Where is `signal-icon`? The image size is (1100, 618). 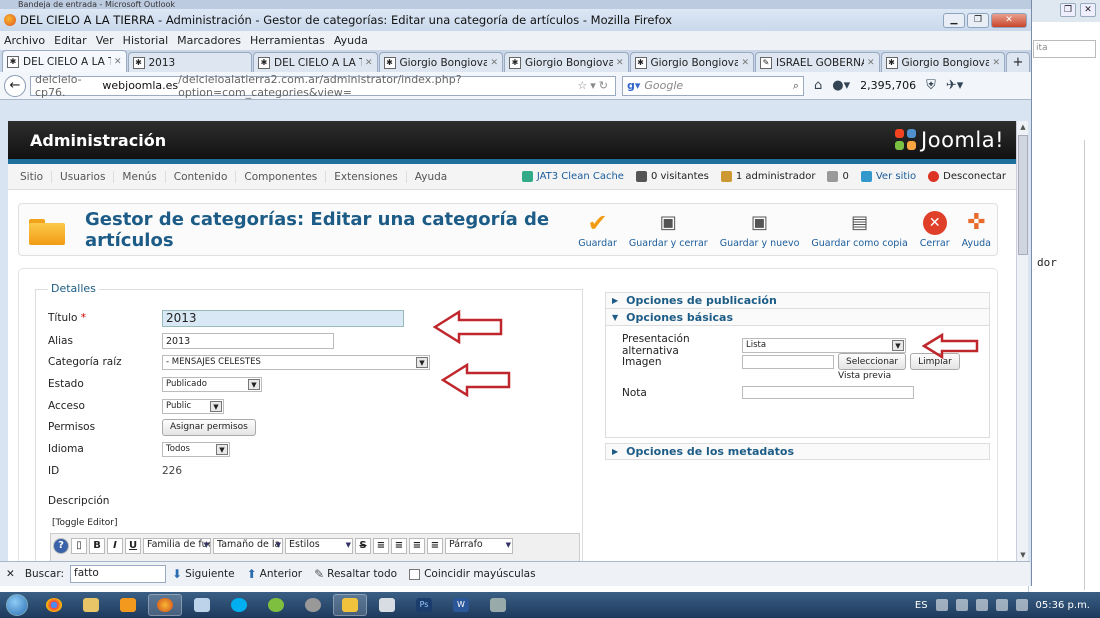
signal-icon is located at coordinates (981, 605).